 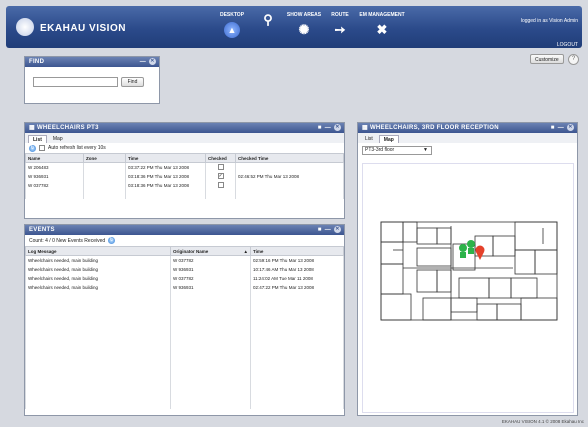 I want to click on find-panel-title-text: FIND, so click(x=37, y=62).